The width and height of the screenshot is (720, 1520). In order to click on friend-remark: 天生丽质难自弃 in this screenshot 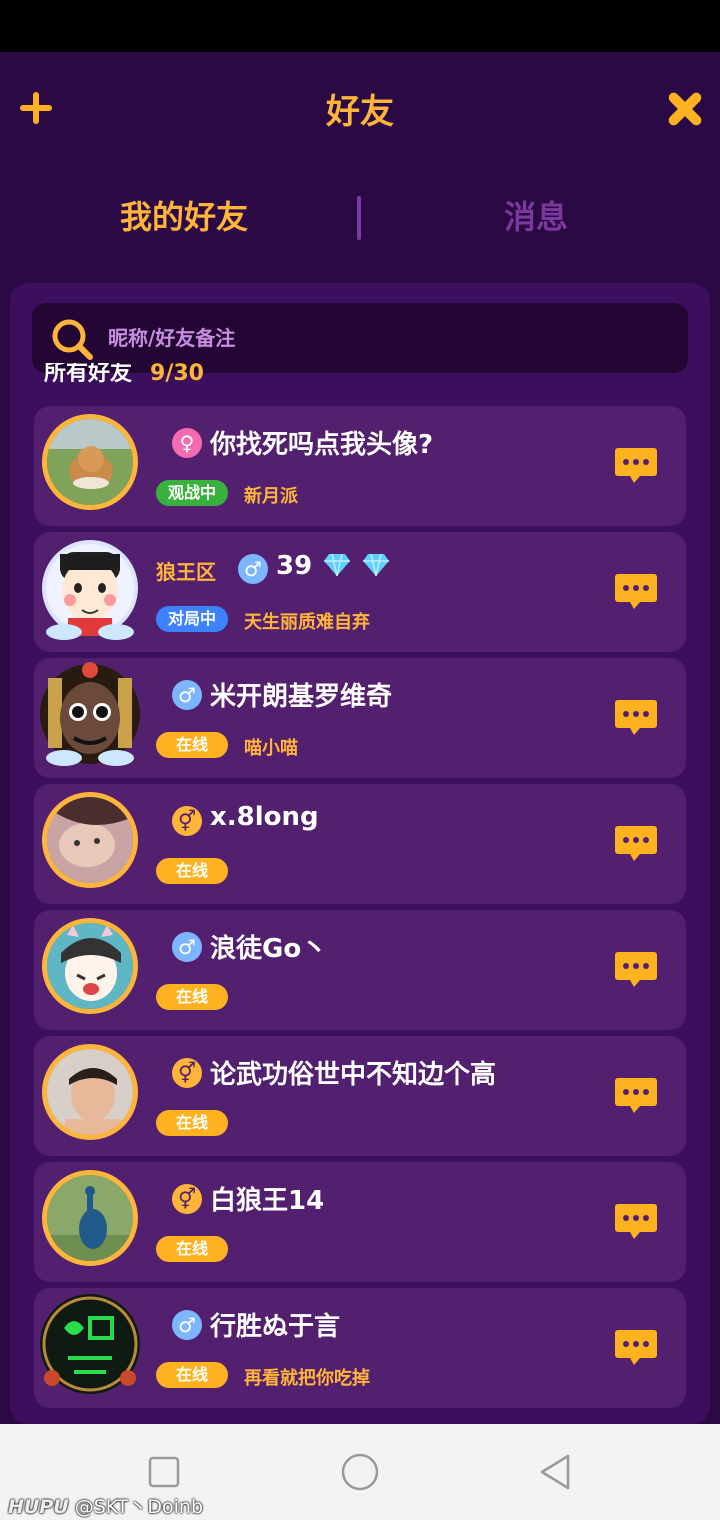, I will do `click(307, 622)`.